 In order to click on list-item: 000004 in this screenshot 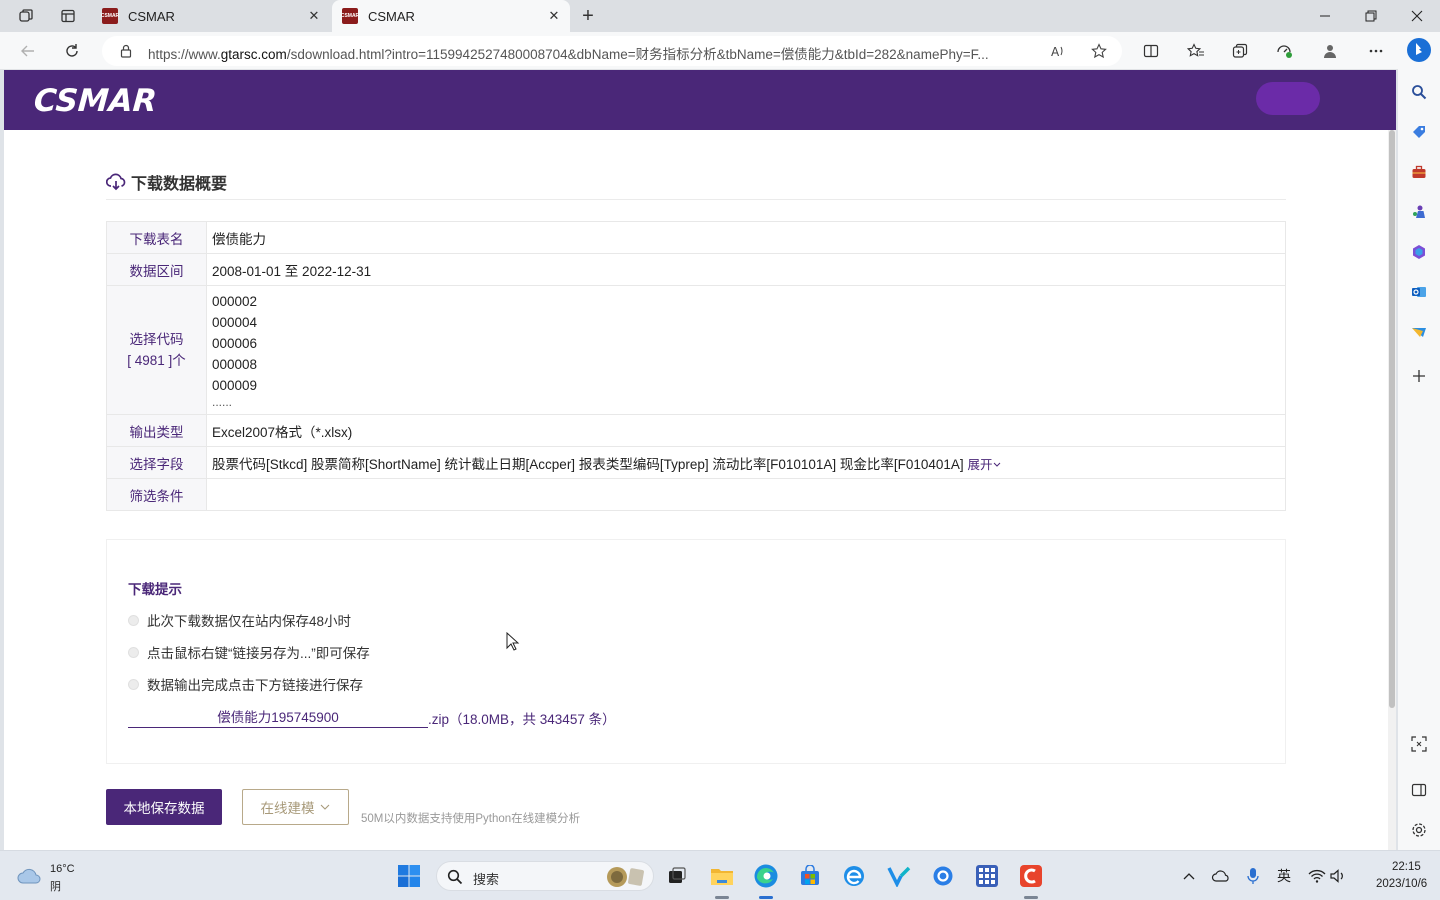, I will do `click(235, 322)`.